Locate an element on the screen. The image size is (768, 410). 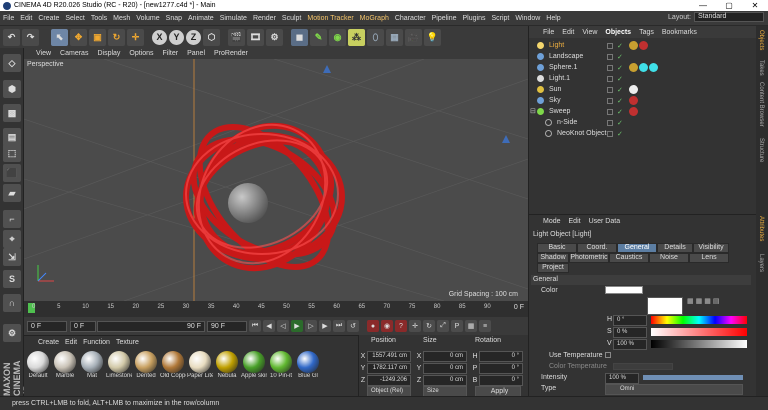
next-key-icon: ▶ is located at coordinates (325, 326).